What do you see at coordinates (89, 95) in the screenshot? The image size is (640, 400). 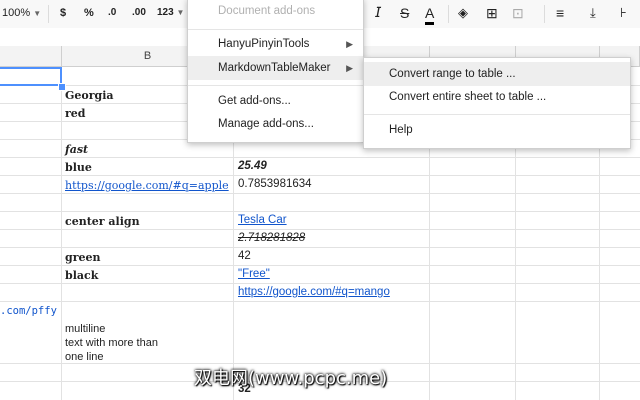 I see `cell-b2: Georgia` at bounding box center [89, 95].